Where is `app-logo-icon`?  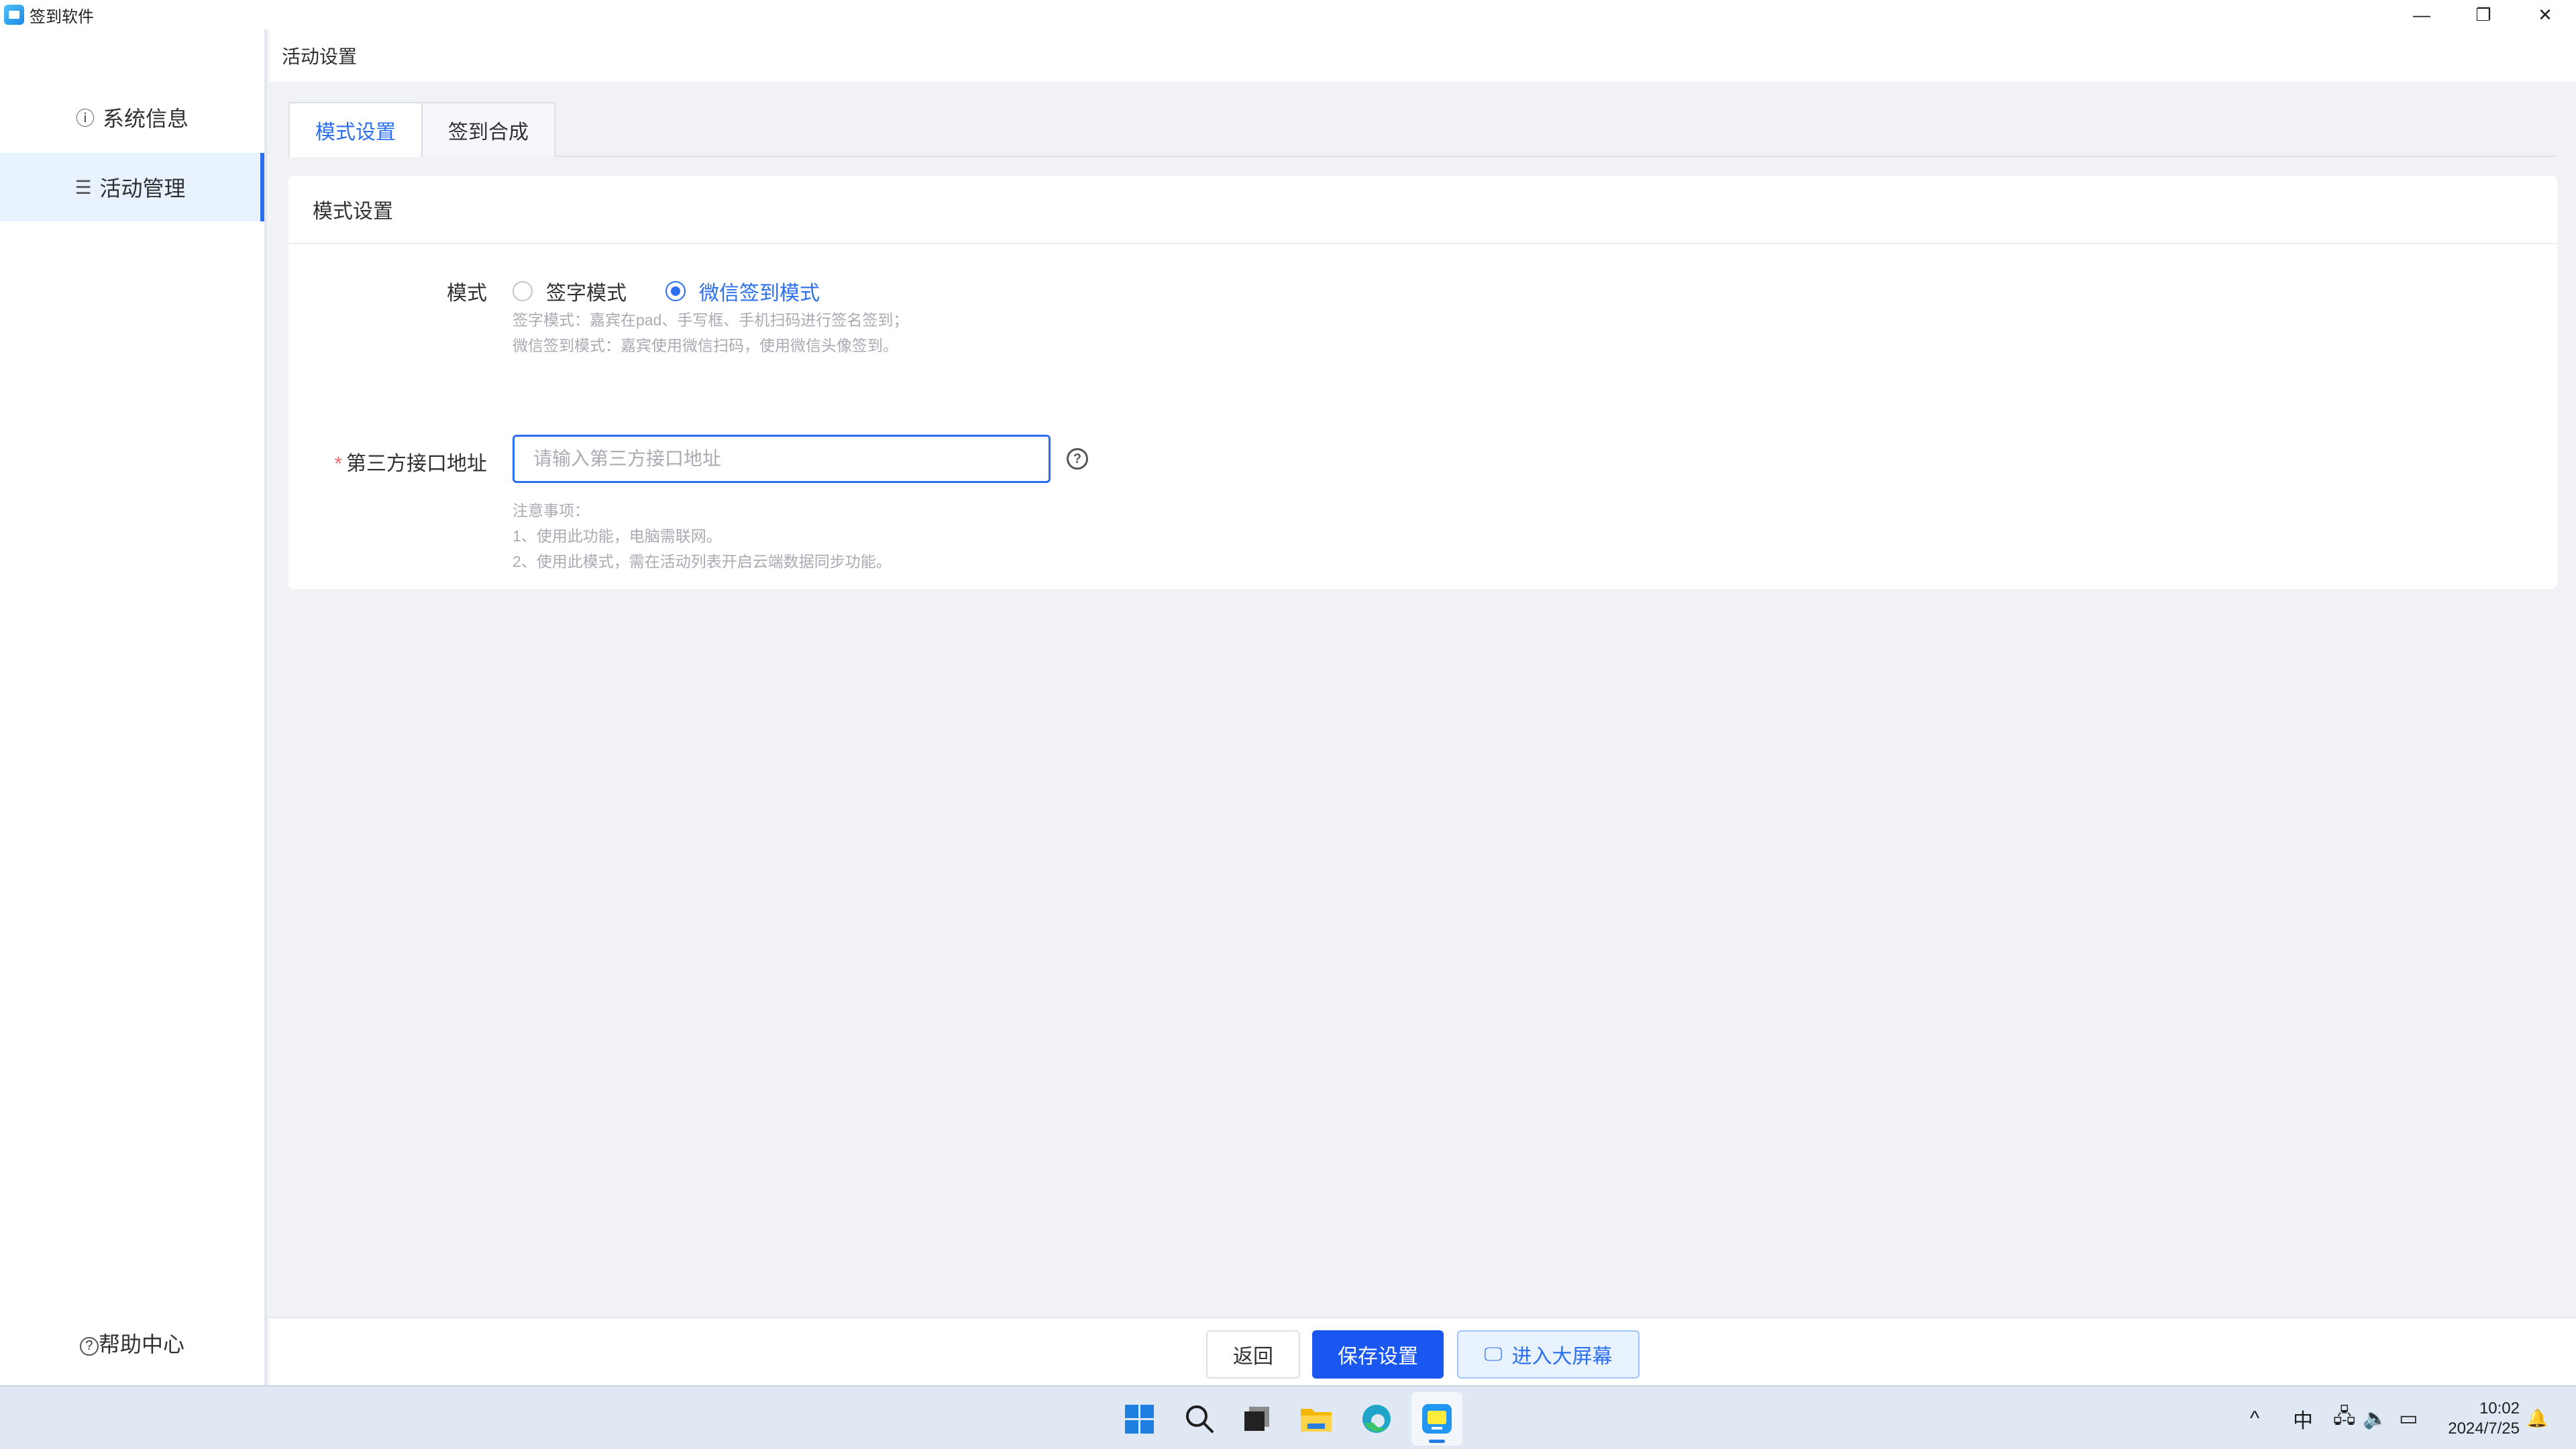 app-logo-icon is located at coordinates (14, 15).